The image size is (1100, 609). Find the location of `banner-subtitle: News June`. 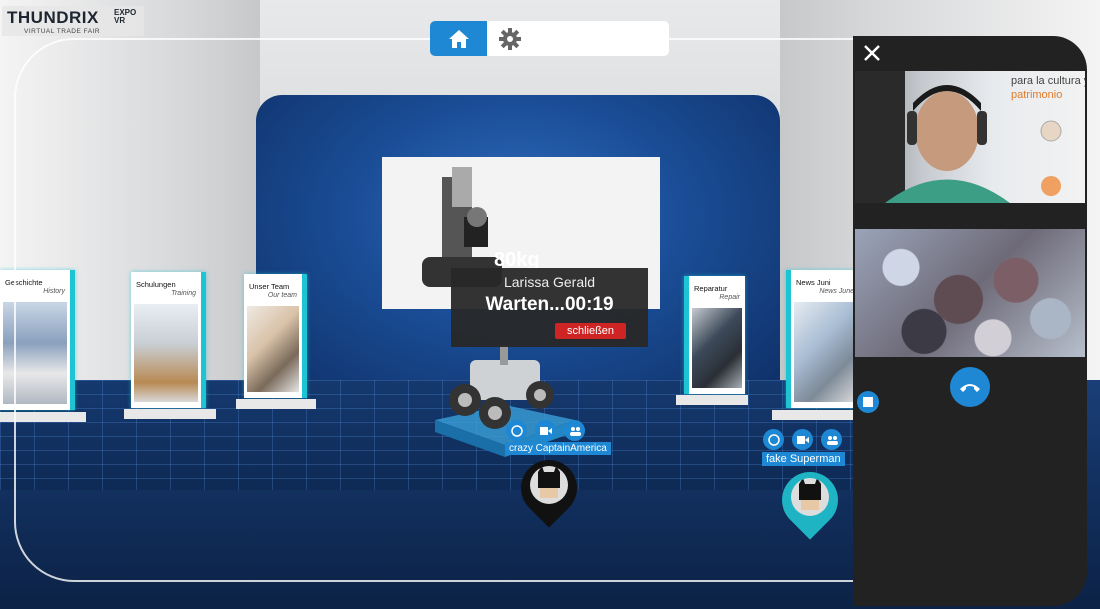

banner-subtitle: News June is located at coordinates (836, 291).